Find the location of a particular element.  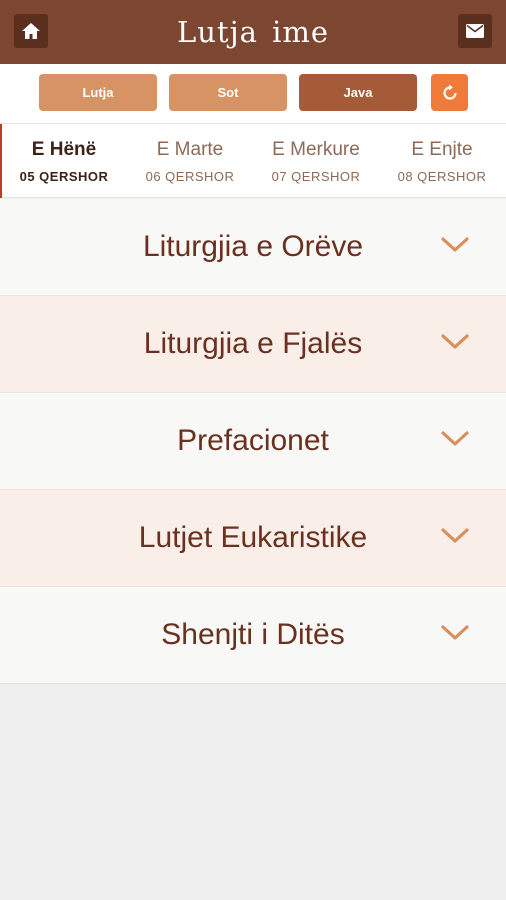

refresh-button is located at coordinates (449, 92).